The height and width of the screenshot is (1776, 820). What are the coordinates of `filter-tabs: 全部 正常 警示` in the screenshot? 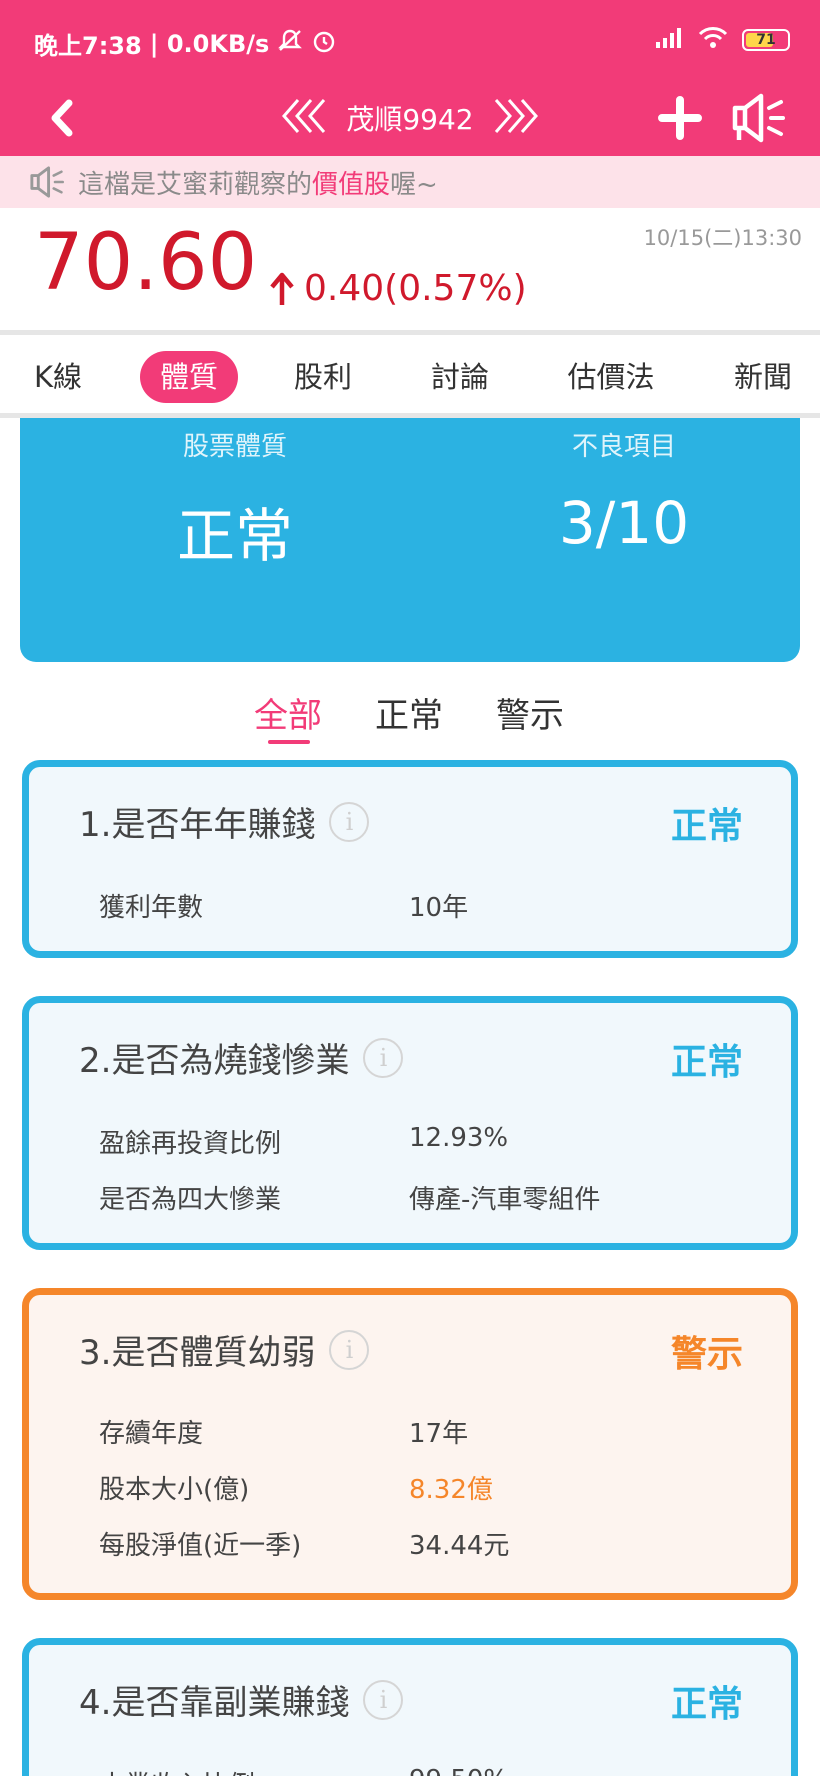 It's located at (410, 718).